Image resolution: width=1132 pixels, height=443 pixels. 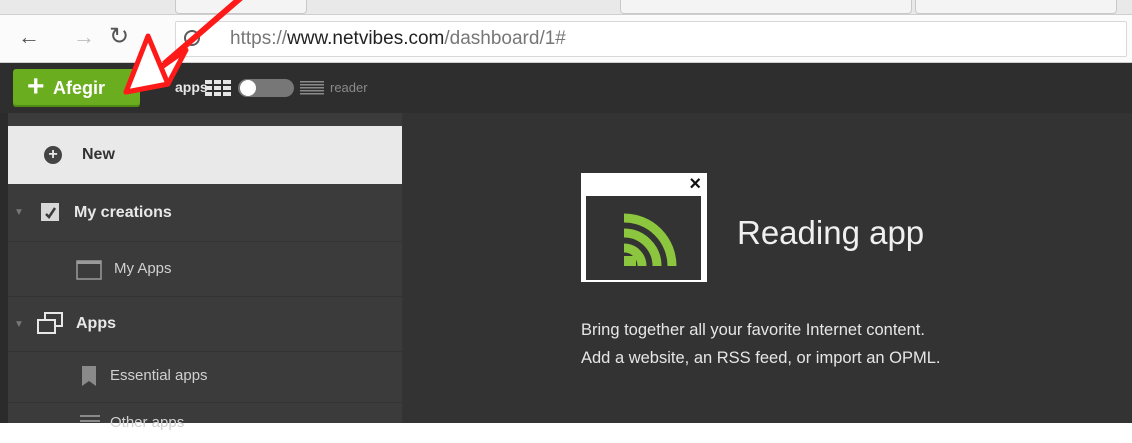 I want to click on reading-app-tile: ×, so click(x=644, y=227).